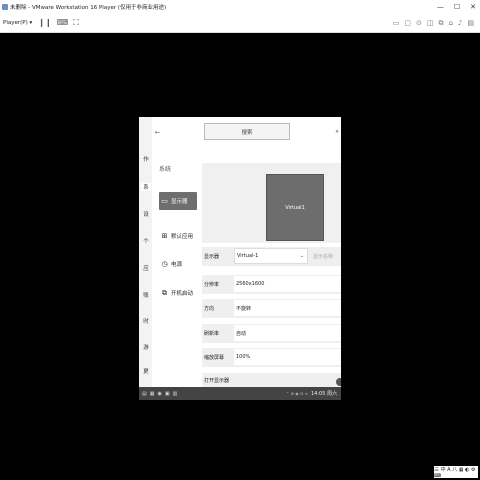 The height and width of the screenshot is (480, 480). I want to click on launcher-icon: ▤, so click(144, 394).